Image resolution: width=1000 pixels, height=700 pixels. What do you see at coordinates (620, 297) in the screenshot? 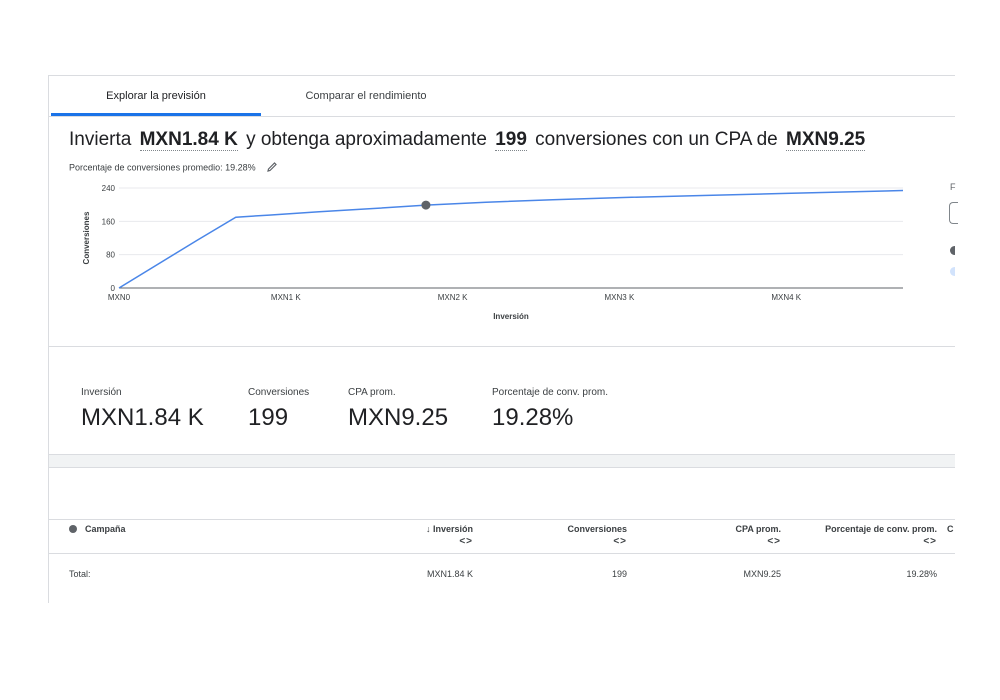
I see `x-tick-label: MXN3 K` at bounding box center [620, 297].